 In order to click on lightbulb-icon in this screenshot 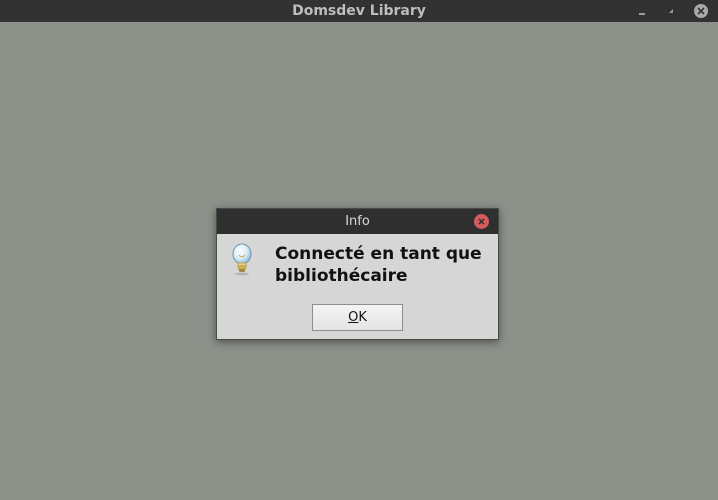, I will do `click(242, 259)`.